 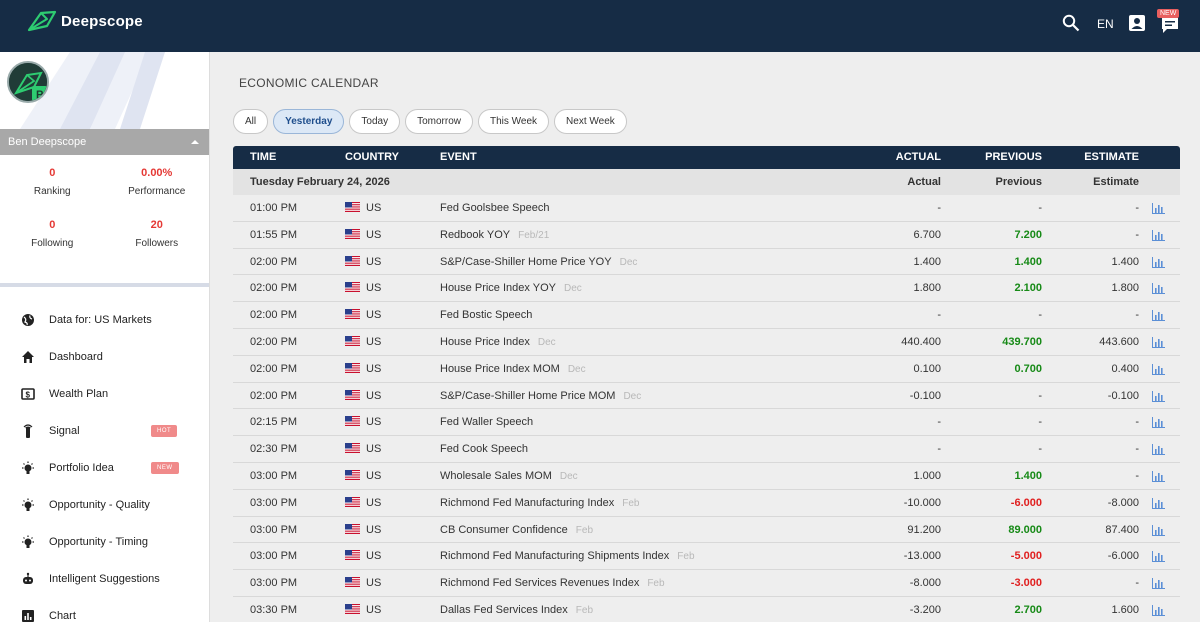 I want to click on cell-event: Fed Cook Speech, so click(x=488, y=449).